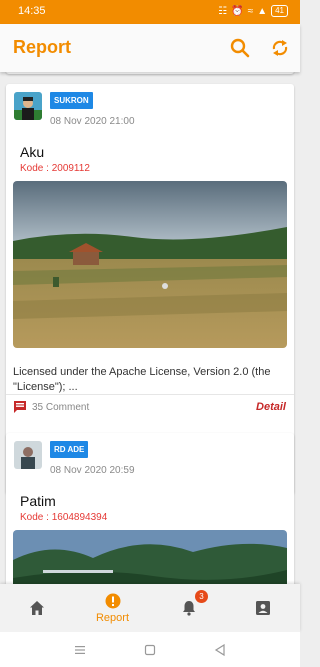 This screenshot has height=667, width=320. What do you see at coordinates (150, 73) in the screenshot?
I see `report-card-previous` at bounding box center [150, 73].